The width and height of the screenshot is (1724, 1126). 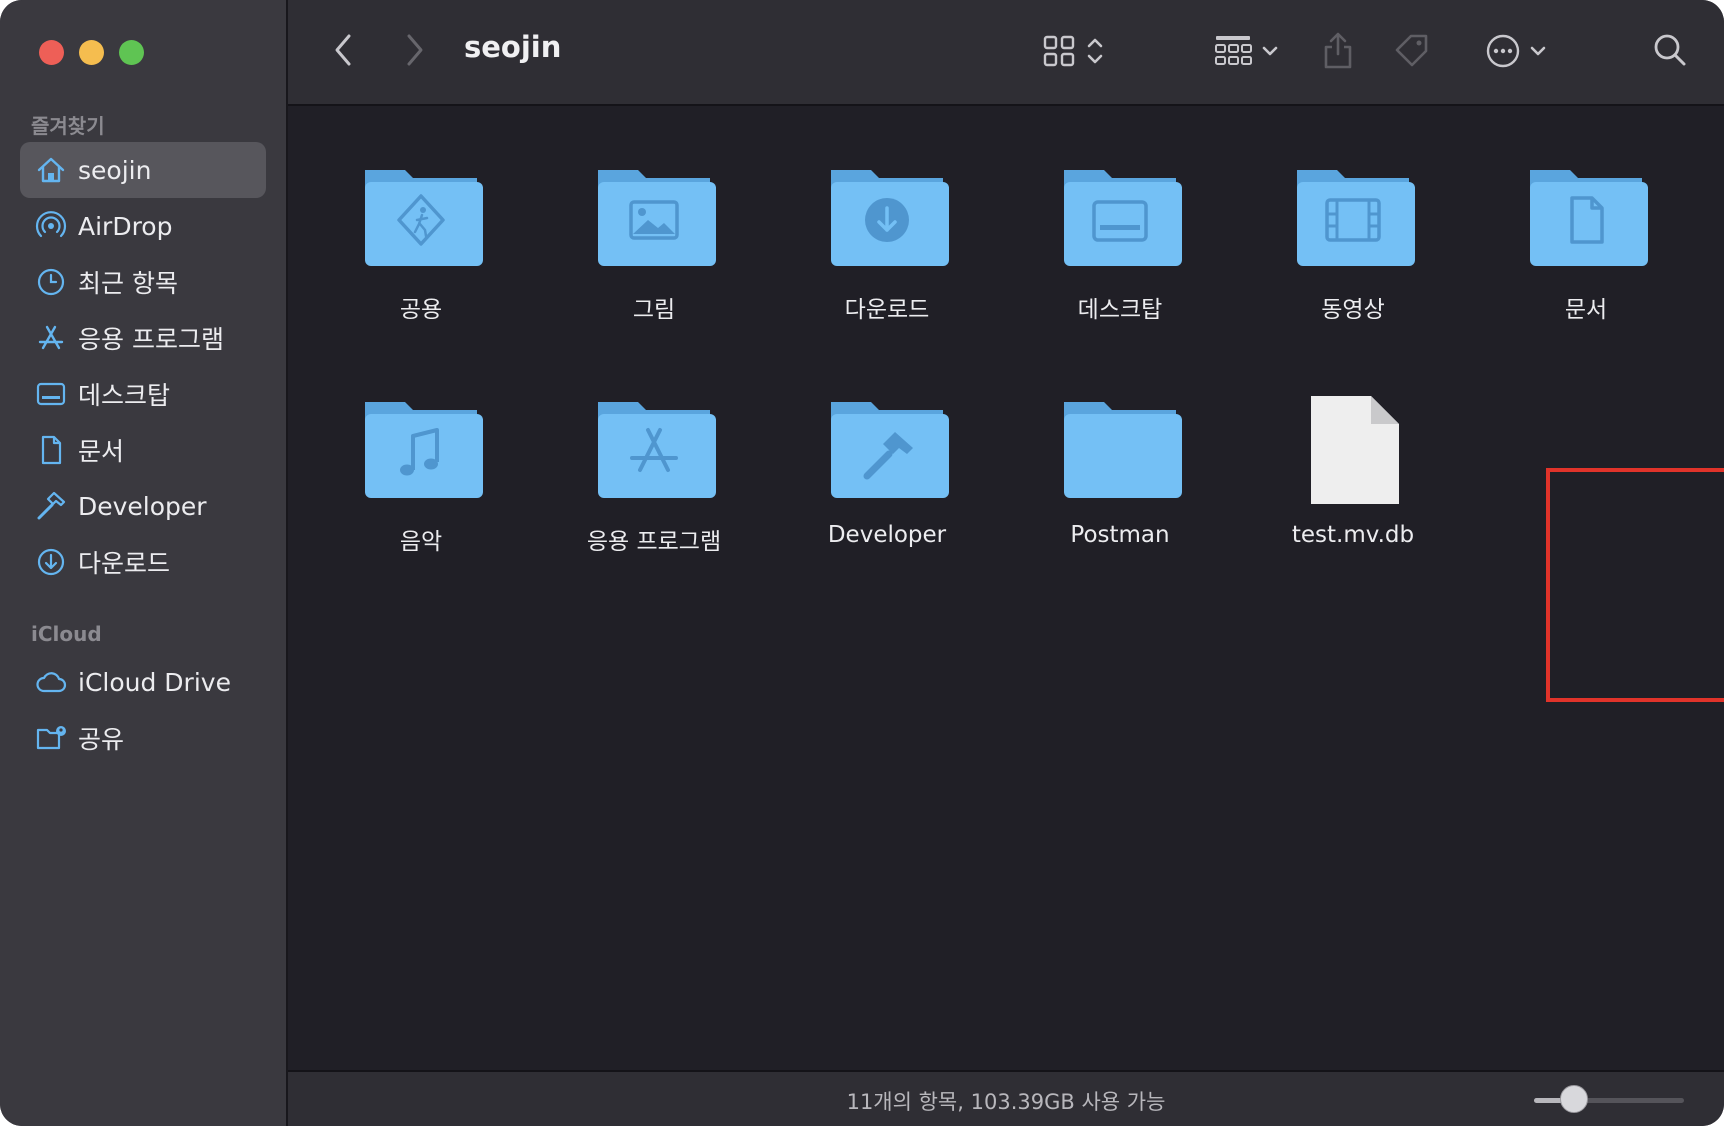 What do you see at coordinates (421, 217) in the screenshot?
I see `public-folder-icon` at bounding box center [421, 217].